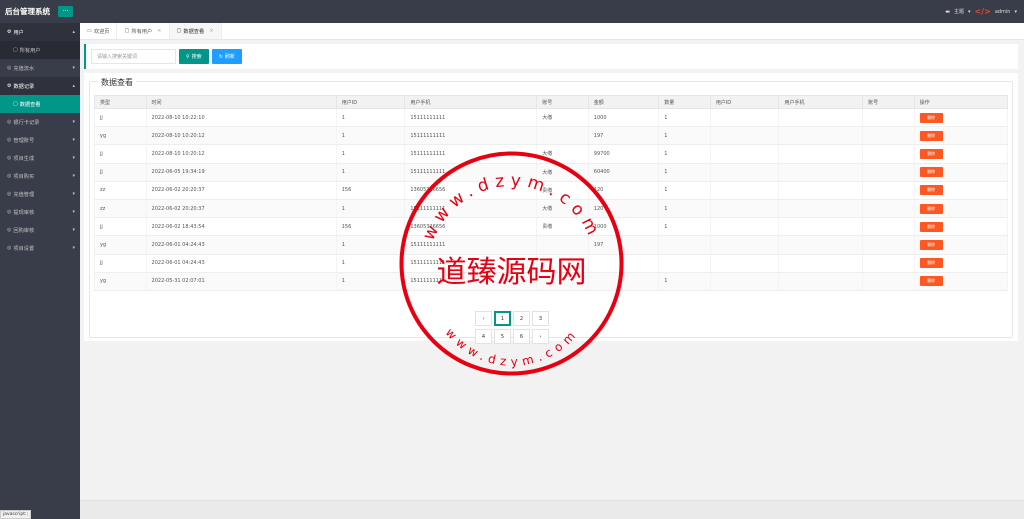 The height and width of the screenshot is (519, 1024). Describe the element at coordinates (483, 318) in the screenshot. I see `page-button: ‹` at that location.